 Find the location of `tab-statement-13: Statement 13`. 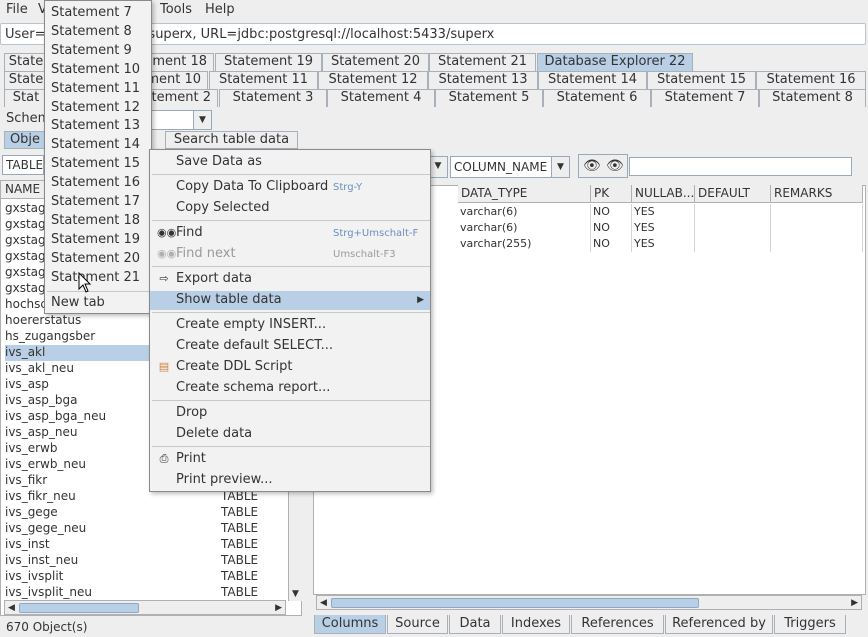

tab-statement-13: Statement 13 is located at coordinates (483, 80).